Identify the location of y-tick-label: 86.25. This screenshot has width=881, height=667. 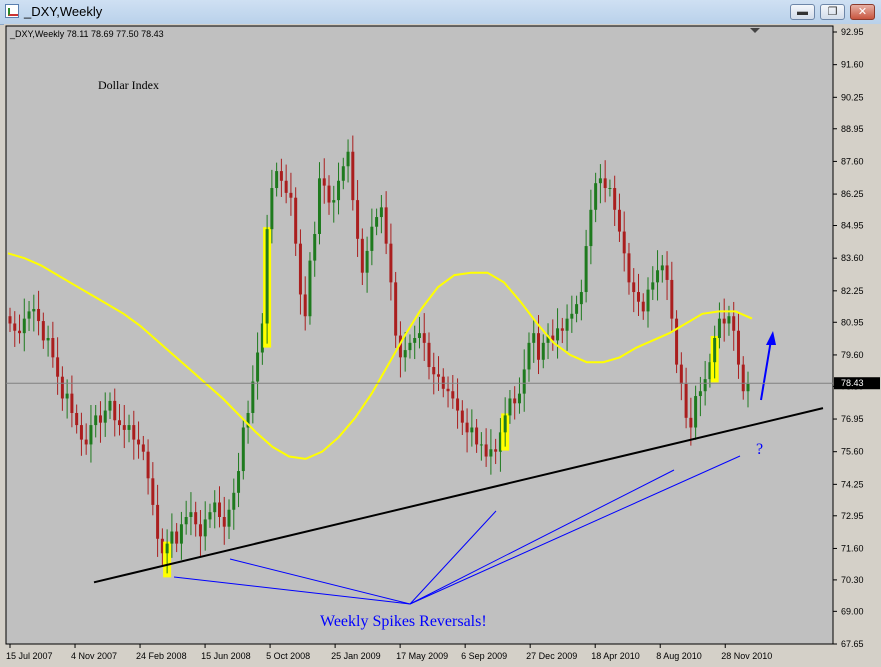
(852, 194).